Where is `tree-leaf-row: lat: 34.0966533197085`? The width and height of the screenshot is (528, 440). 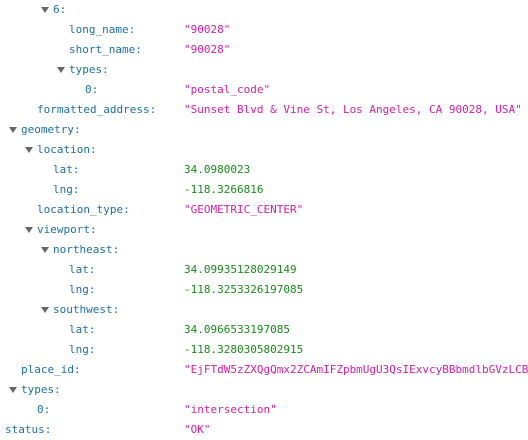 tree-leaf-row: lat: 34.0966533197085 is located at coordinates (264, 330).